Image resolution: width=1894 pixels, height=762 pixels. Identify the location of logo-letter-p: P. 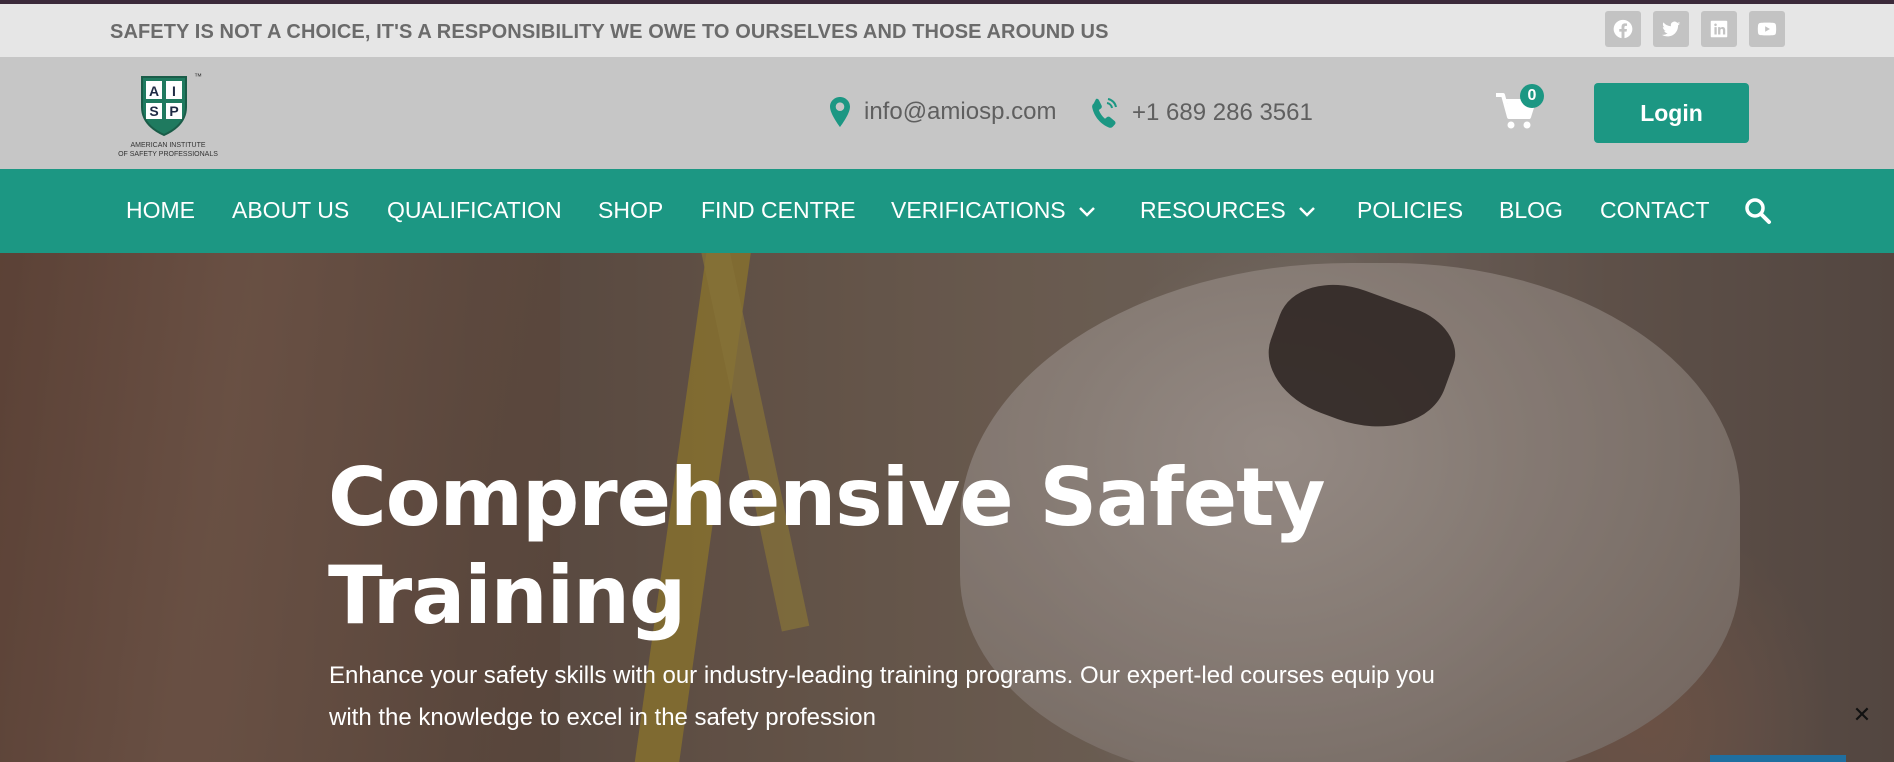
(173, 111).